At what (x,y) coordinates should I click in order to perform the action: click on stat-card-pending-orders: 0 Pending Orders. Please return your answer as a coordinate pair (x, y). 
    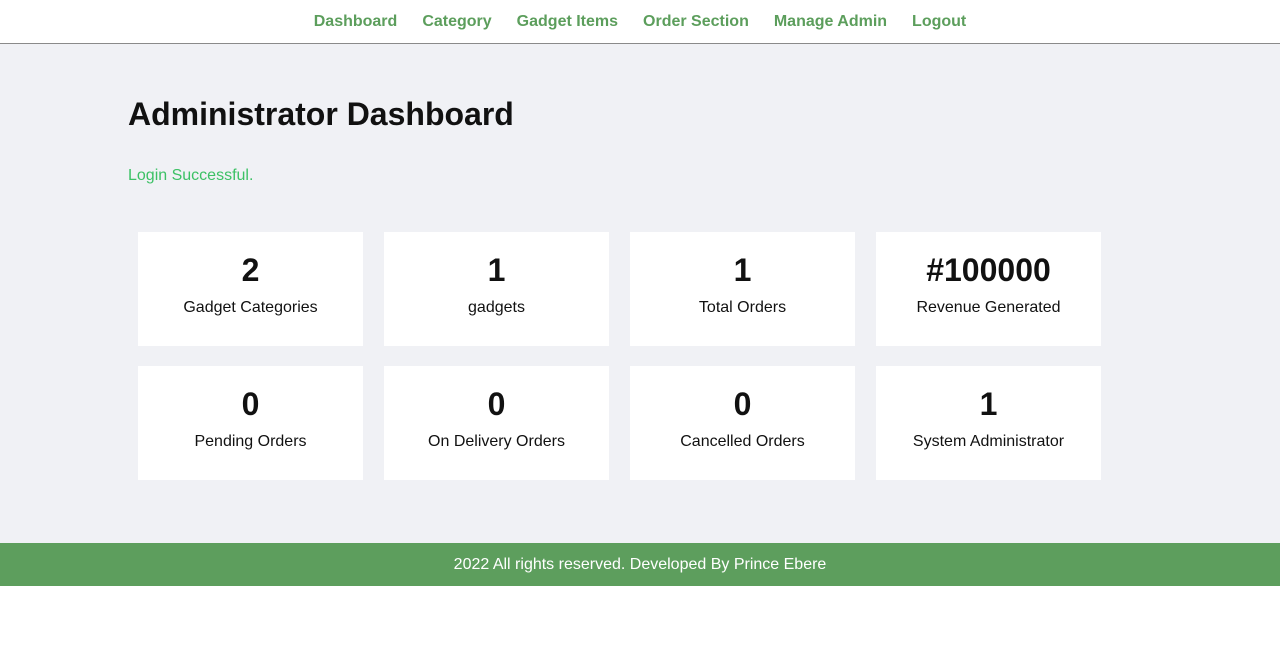
    Looking at the image, I should click on (250, 423).